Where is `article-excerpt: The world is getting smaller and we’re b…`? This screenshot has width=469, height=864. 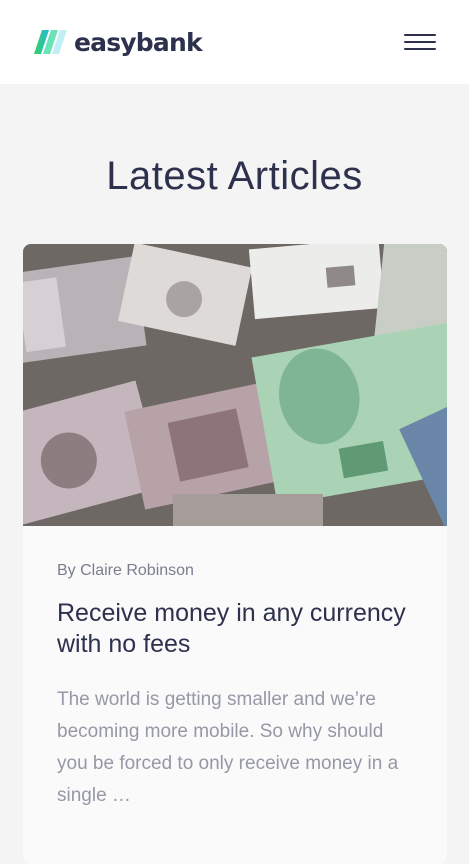
article-excerpt: The world is getting smaller and we’re b… is located at coordinates (228, 747).